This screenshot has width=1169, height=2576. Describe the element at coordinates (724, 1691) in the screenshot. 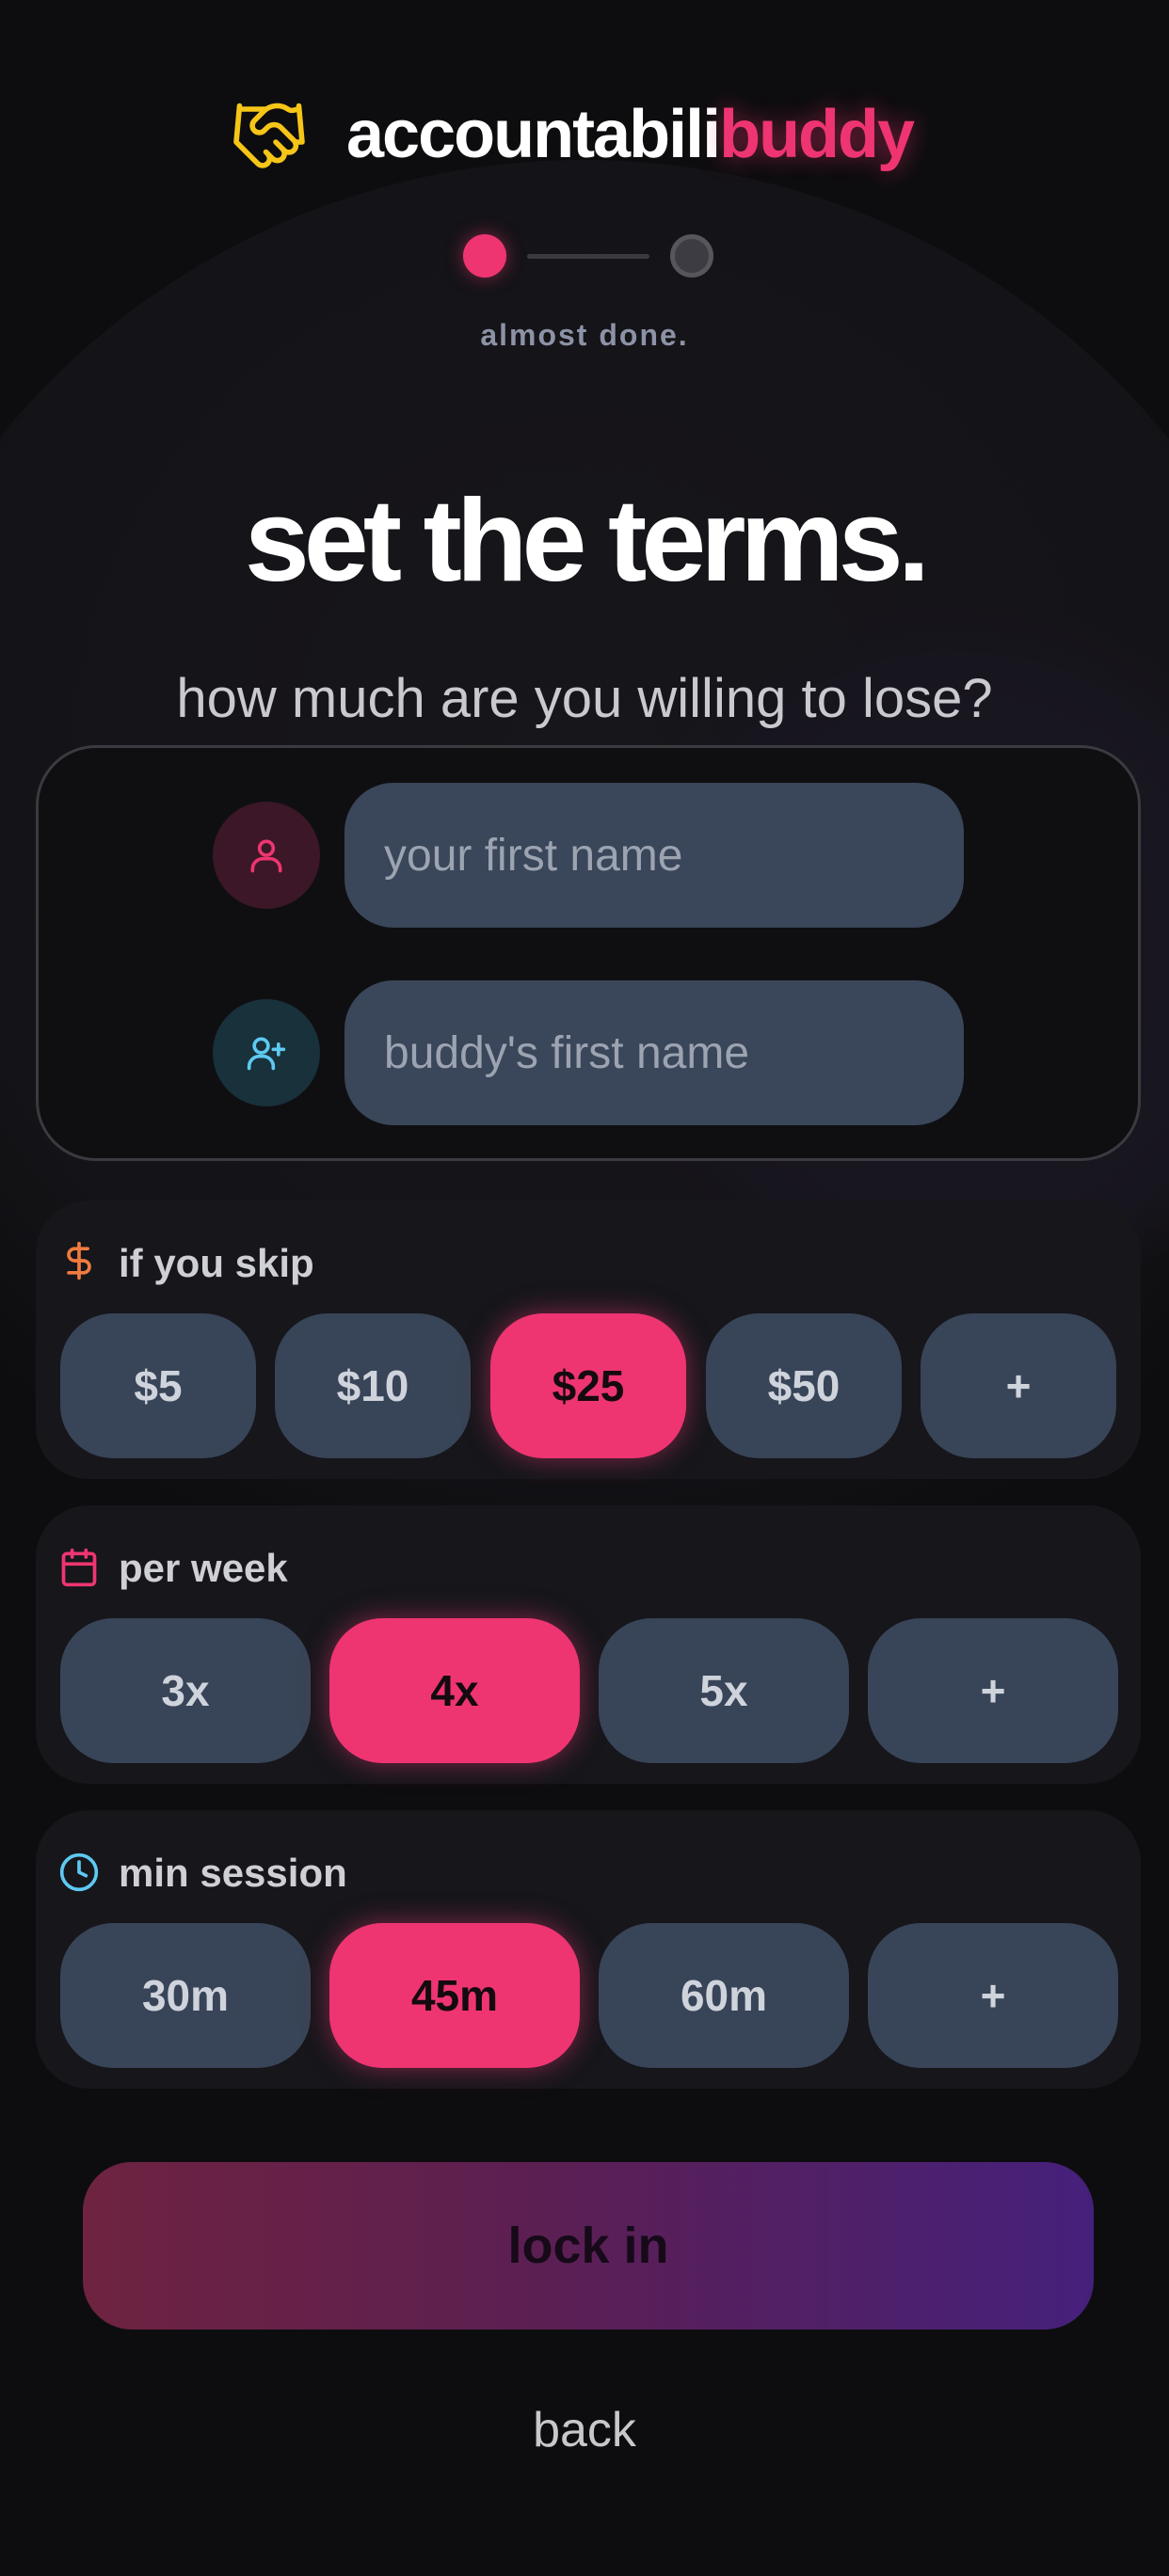

I see `per-week-option-5x: 5x` at that location.